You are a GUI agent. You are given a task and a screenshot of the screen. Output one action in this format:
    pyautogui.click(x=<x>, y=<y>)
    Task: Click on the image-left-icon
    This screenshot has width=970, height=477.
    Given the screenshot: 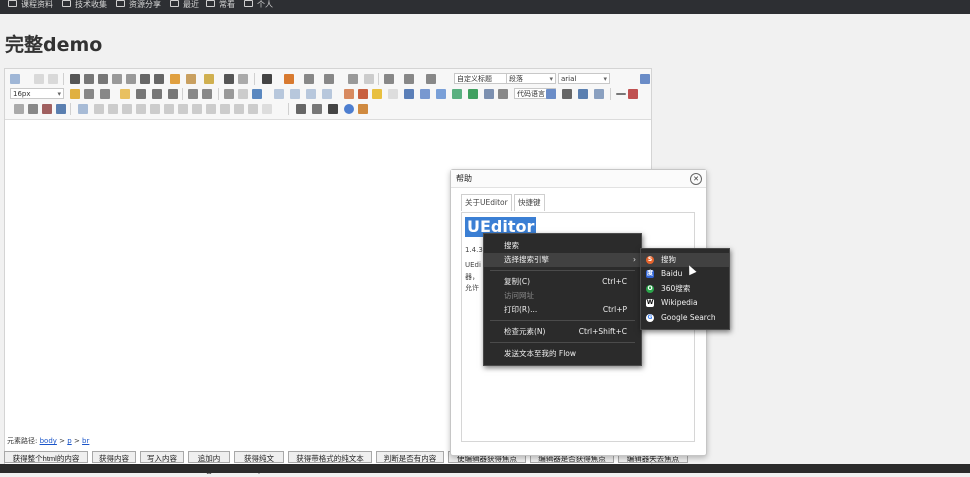 What is the action you would take?
    pyautogui.click(x=295, y=94)
    